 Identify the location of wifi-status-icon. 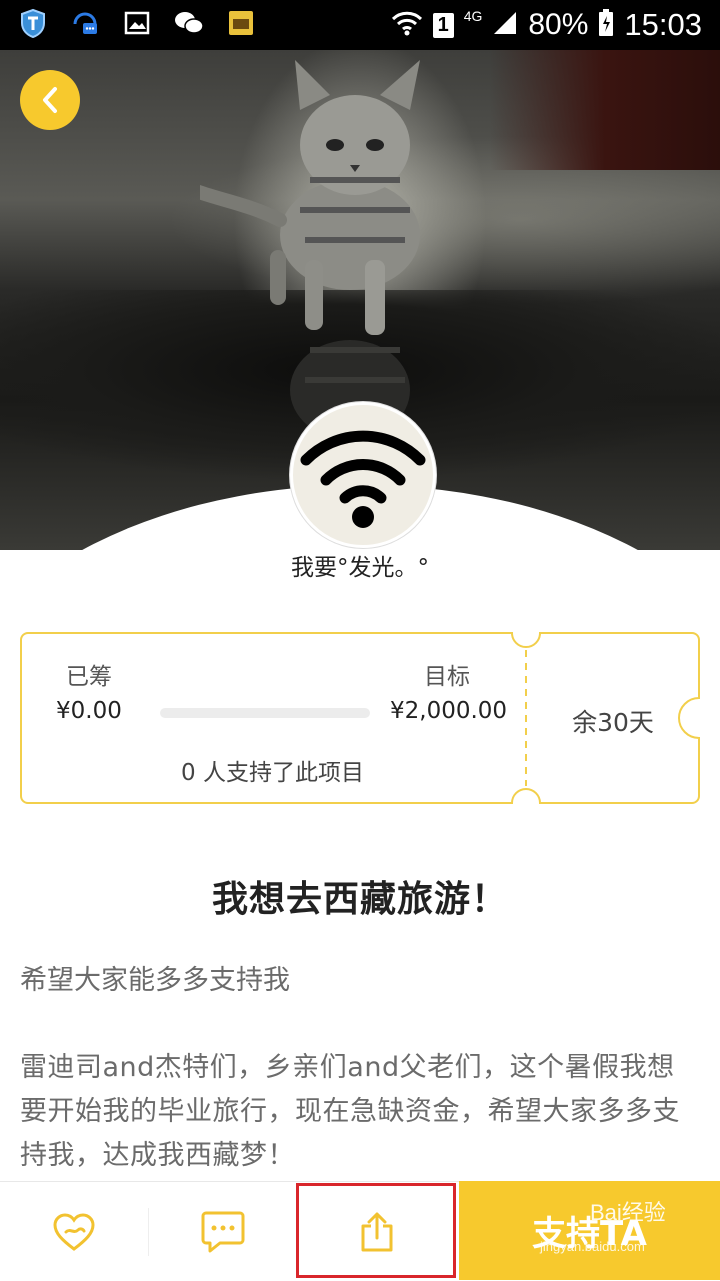
(407, 25).